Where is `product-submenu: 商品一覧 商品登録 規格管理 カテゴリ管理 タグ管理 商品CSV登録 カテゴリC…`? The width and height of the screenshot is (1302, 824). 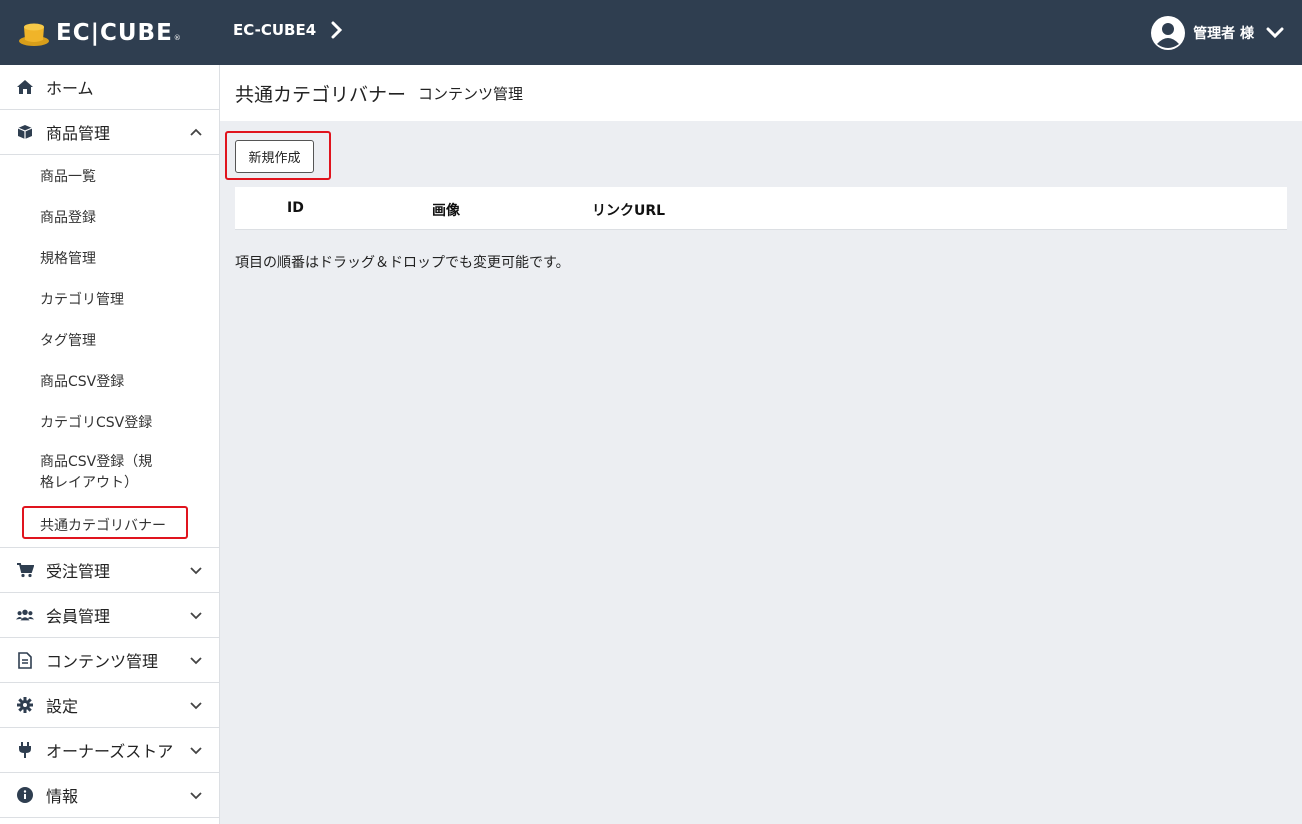
product-submenu: 商品一覧 商品登録 規格管理 カテゴリ管理 タグ管理 商品CSV登録 カテゴリC… is located at coordinates (109, 351).